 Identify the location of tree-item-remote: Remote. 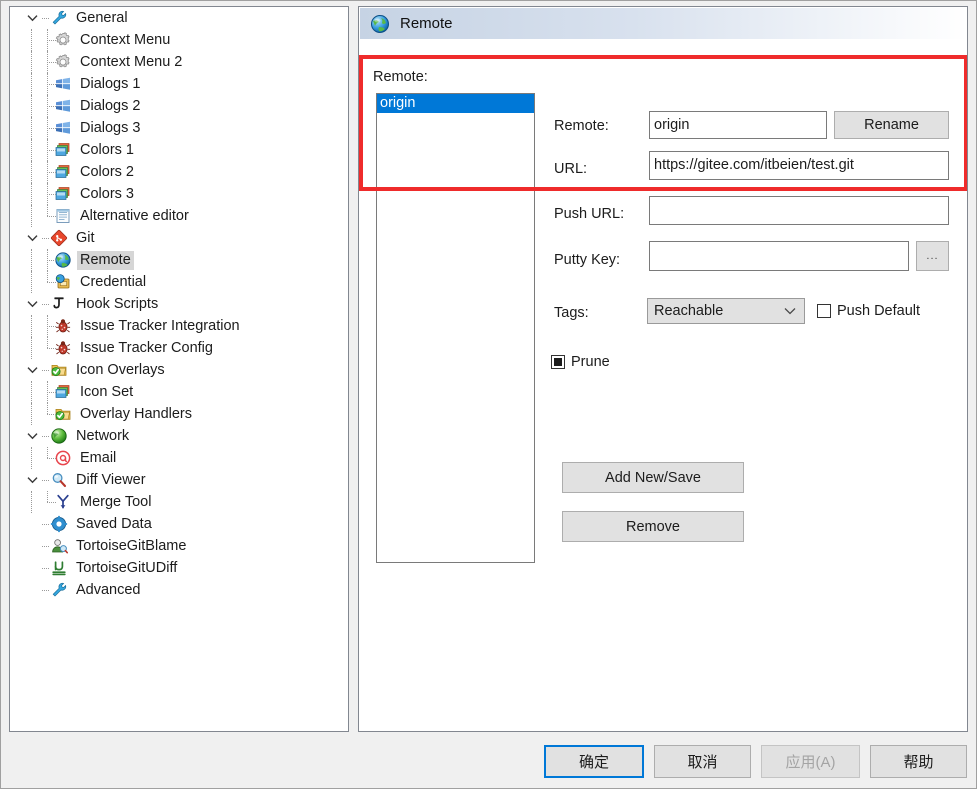
(179, 260).